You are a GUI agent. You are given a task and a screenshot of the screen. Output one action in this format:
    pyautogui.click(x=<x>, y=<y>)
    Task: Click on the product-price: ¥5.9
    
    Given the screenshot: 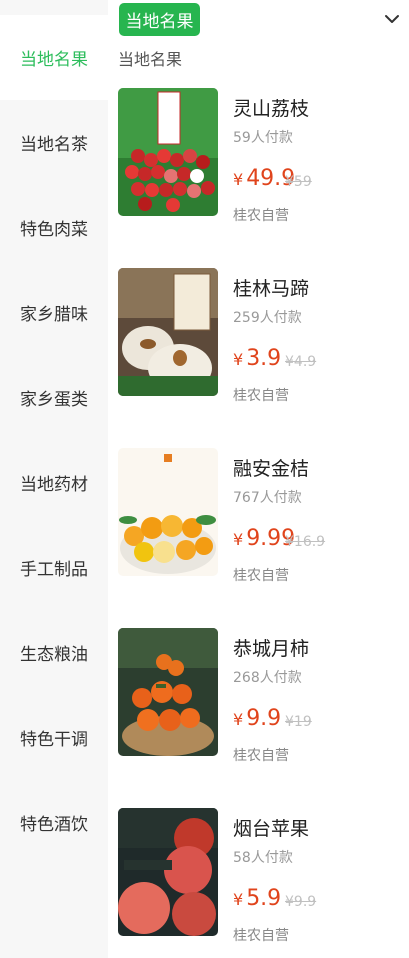 What is the action you would take?
    pyautogui.click(x=257, y=898)
    